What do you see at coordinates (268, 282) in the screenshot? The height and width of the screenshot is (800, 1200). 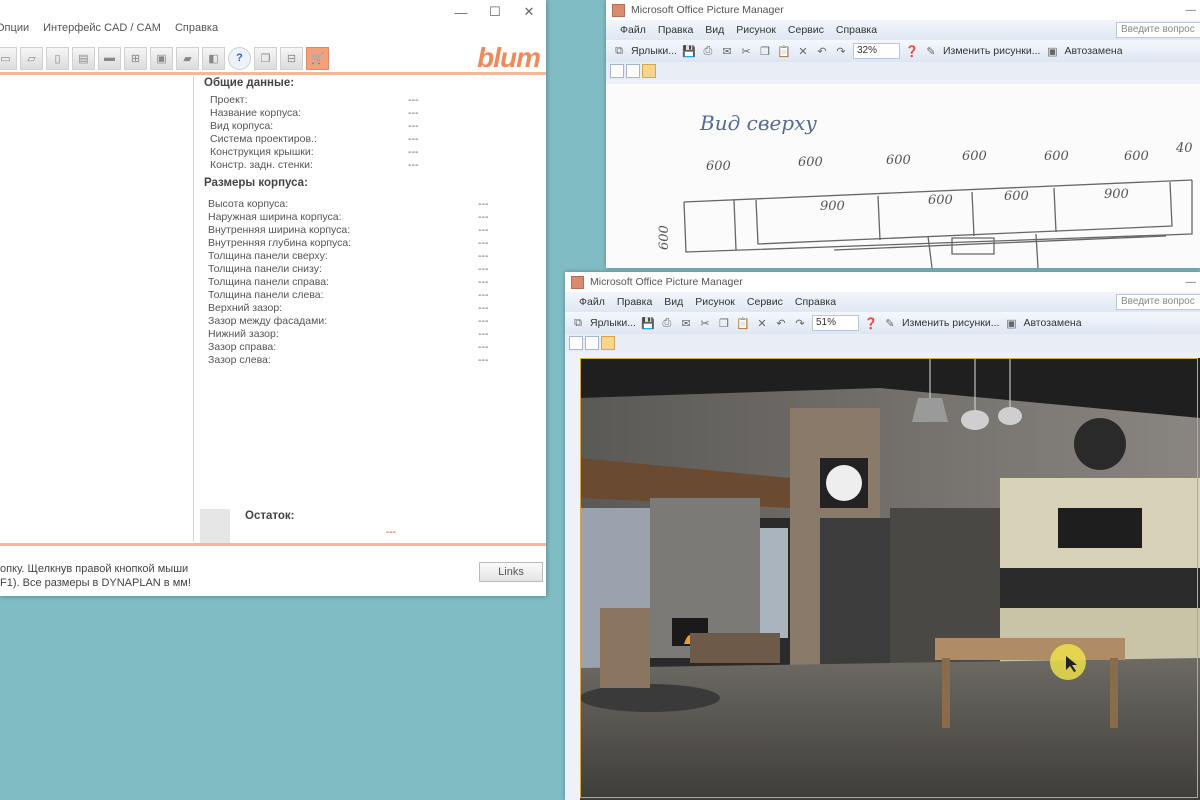 I see `dimension-row-label: Толщина панели справа:` at bounding box center [268, 282].